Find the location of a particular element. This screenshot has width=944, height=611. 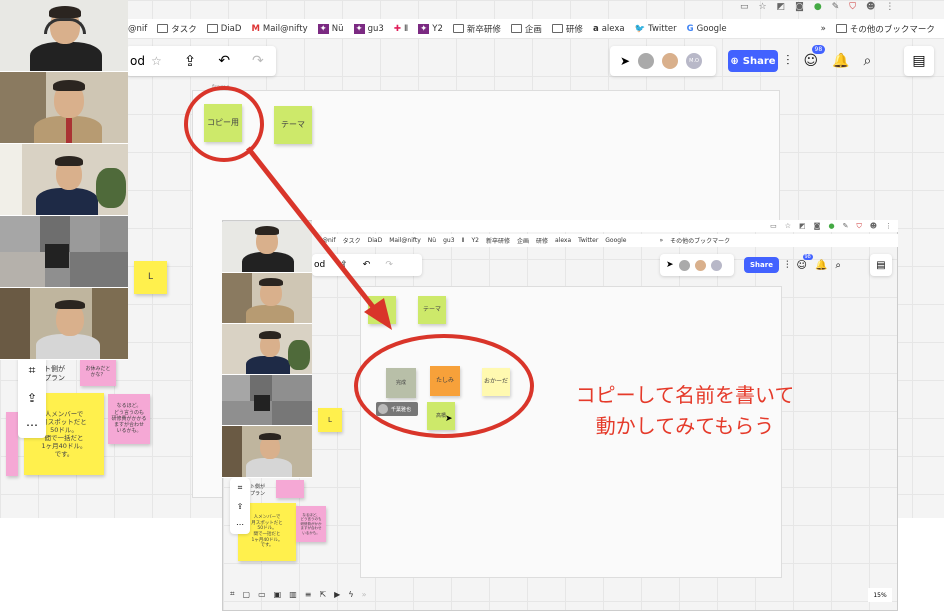

annotation-text: コピーして名前を書いて 動かしてみてもらう is located at coordinates (685, 411).